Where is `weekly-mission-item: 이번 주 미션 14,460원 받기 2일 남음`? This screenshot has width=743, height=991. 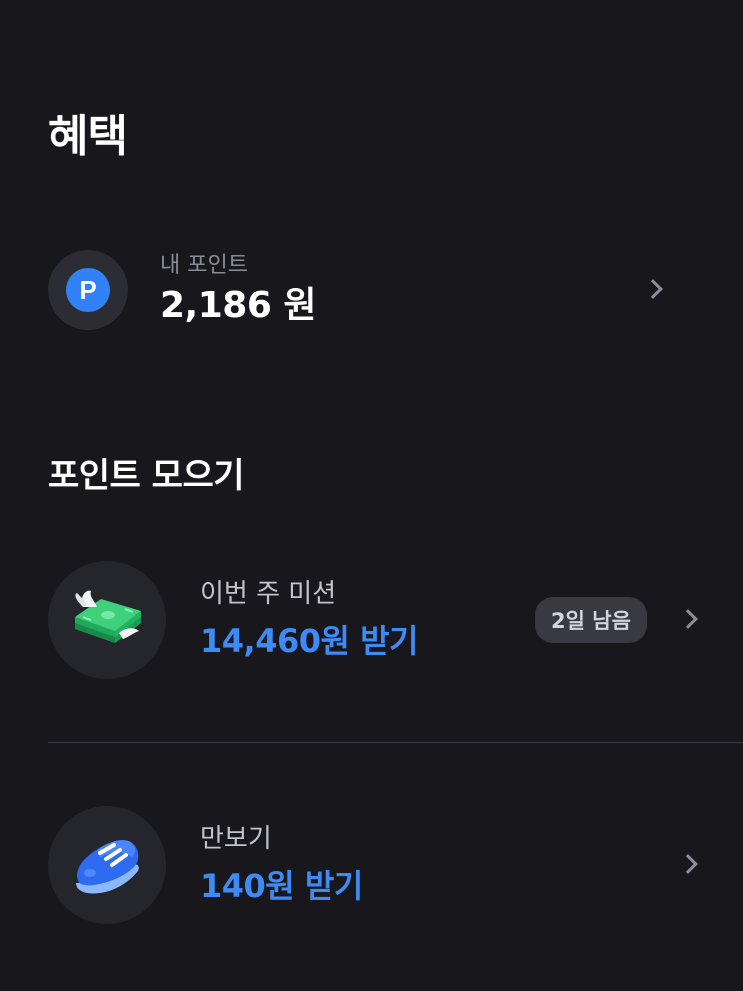
weekly-mission-item: 이번 주 미션 14,460원 받기 2일 남음 is located at coordinates (395, 620).